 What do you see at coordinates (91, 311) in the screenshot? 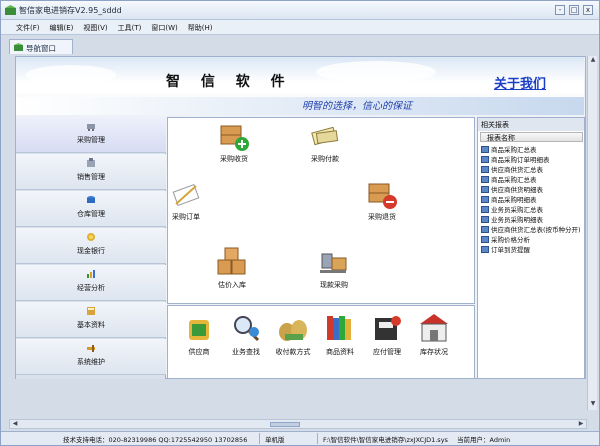
I see `basic-data-icon` at bounding box center [91, 311].